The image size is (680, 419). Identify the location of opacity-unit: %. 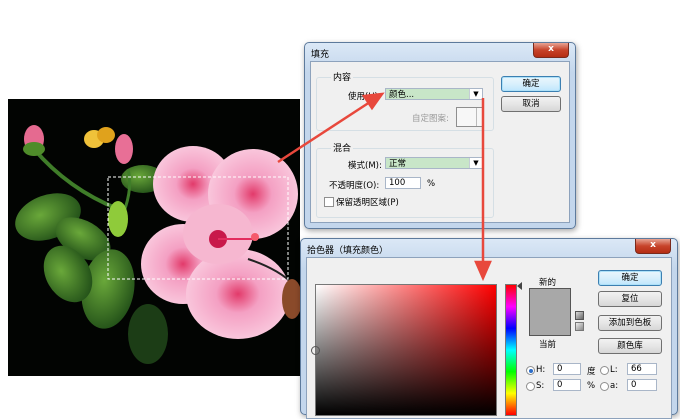
(431, 184).